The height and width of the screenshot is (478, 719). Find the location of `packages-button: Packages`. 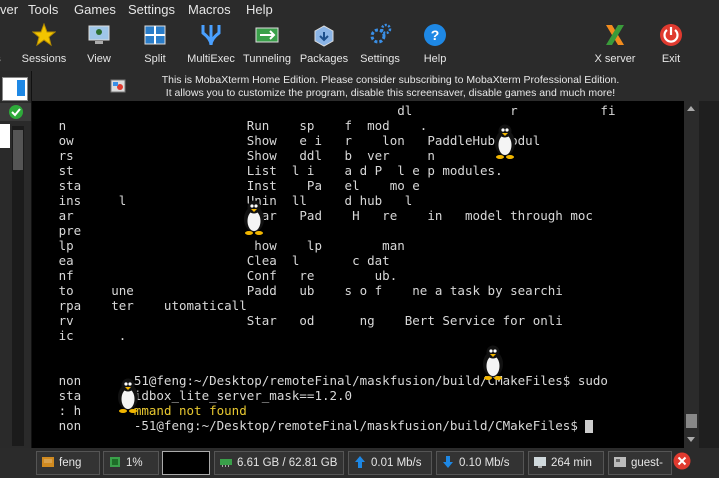

packages-button: Packages is located at coordinates (324, 45).